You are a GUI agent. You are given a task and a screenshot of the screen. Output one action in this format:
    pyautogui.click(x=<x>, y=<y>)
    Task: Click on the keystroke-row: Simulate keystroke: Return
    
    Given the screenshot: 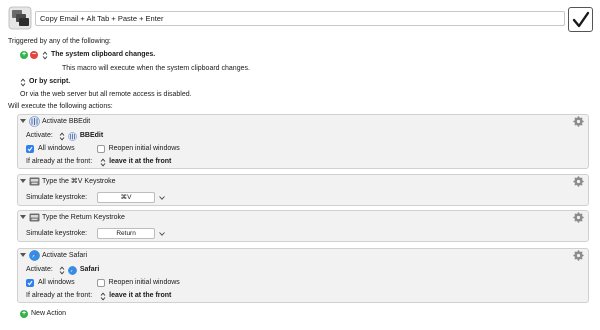 What is the action you would take?
    pyautogui.click(x=96, y=233)
    